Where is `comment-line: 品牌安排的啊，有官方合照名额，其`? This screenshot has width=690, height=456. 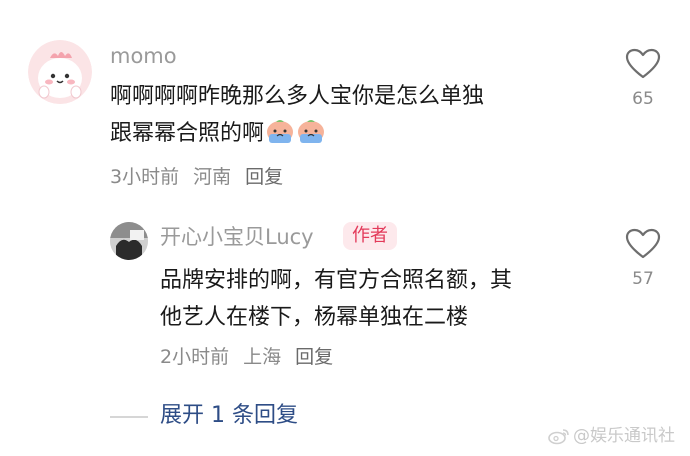 comment-line: 品牌安排的啊，有官方合照名额，其 is located at coordinates (336, 280).